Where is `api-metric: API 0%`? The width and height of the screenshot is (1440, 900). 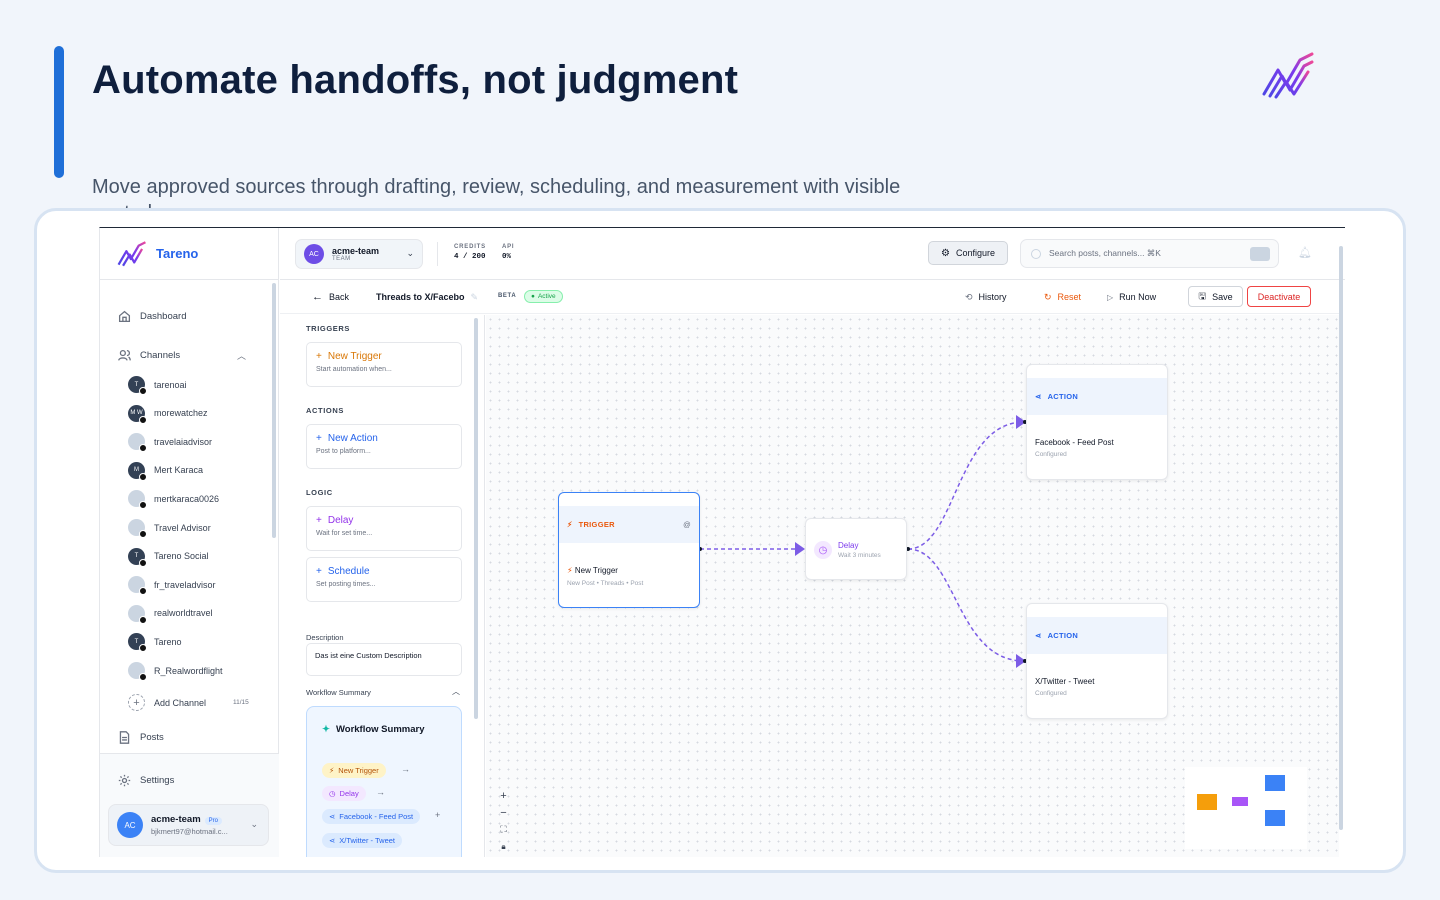
api-metric: API 0% is located at coordinates (508, 252).